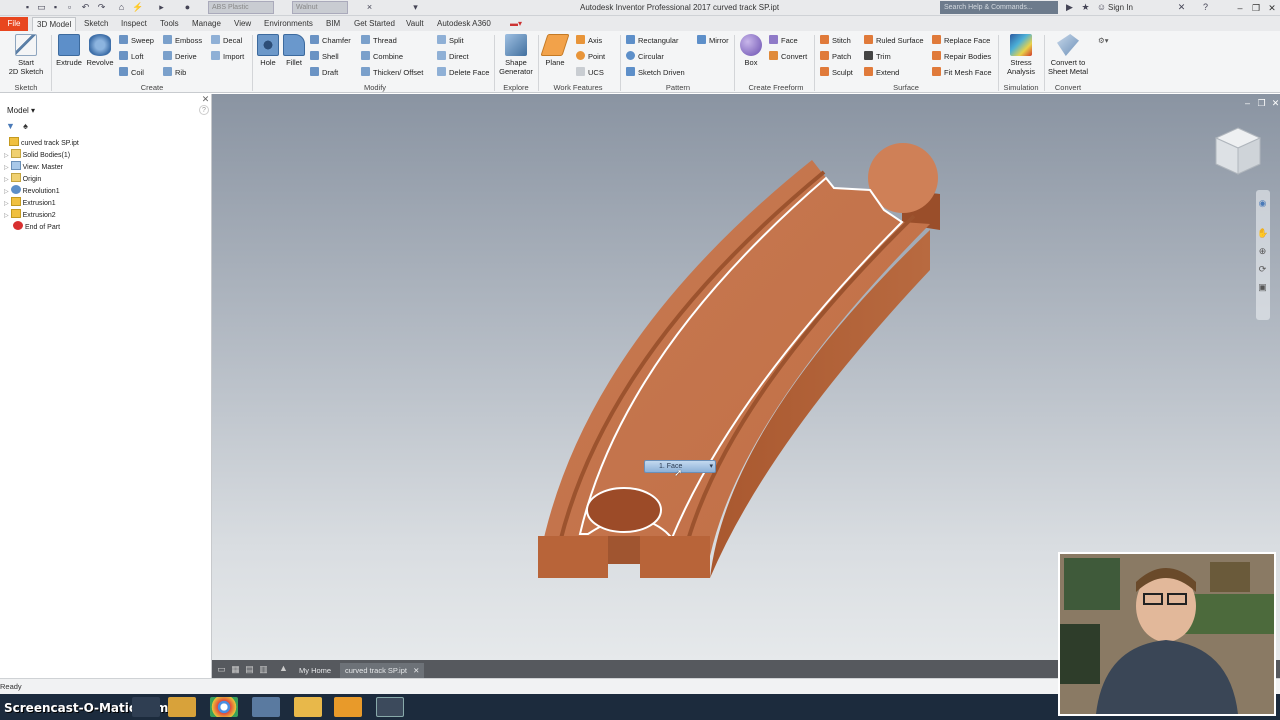 The height and width of the screenshot is (720, 1280). Describe the element at coordinates (27, 7) in the screenshot. I see `new-icon: ▪` at that location.